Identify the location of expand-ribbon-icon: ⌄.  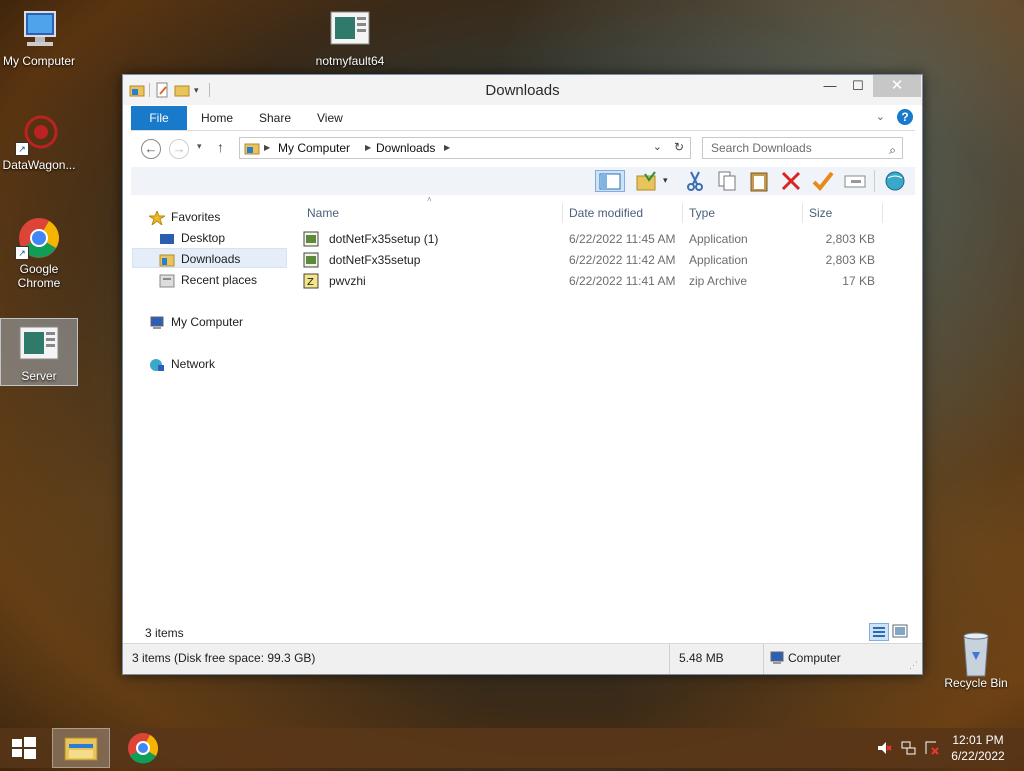
(880, 116).